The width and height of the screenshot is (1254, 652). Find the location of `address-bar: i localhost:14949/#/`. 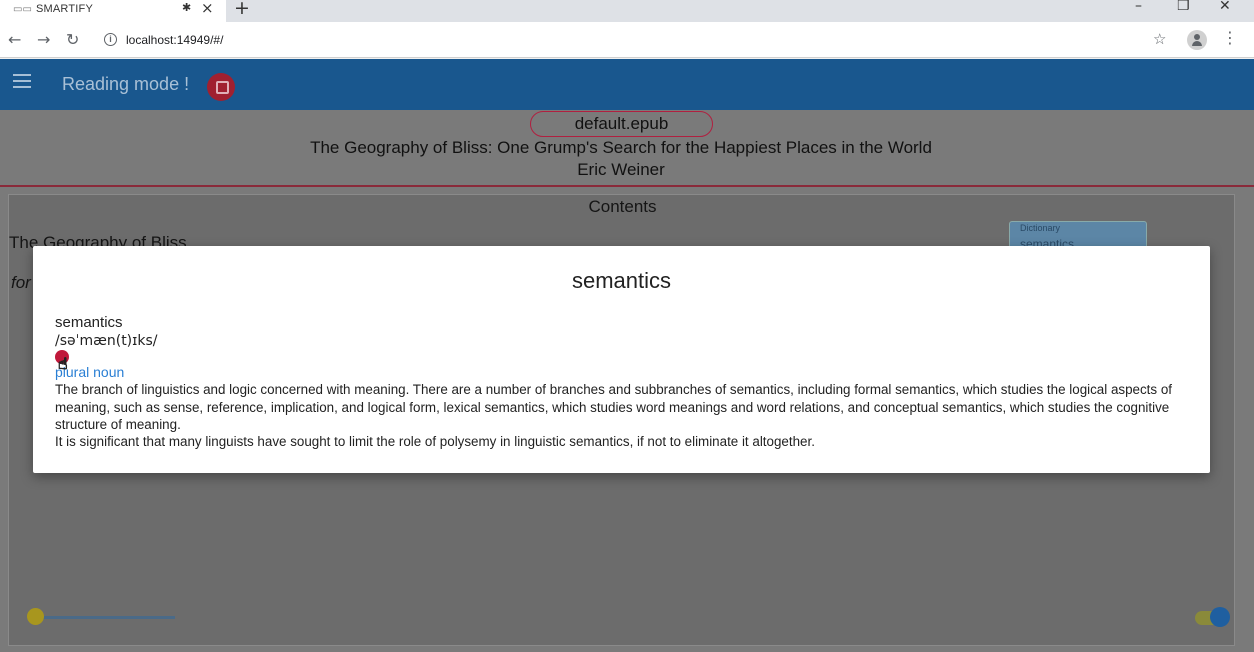

address-bar: i localhost:14949/#/ is located at coordinates (641, 40).